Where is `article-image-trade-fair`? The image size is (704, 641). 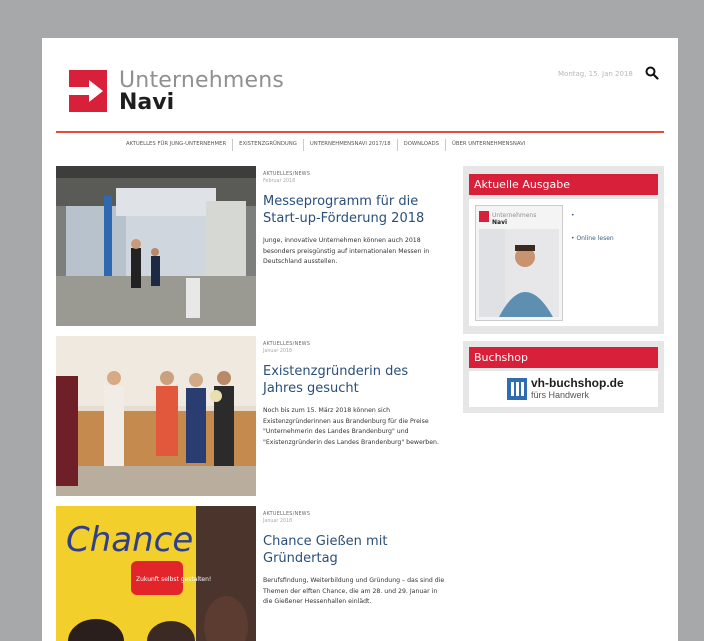
article-image-trade-fair is located at coordinates (156, 246).